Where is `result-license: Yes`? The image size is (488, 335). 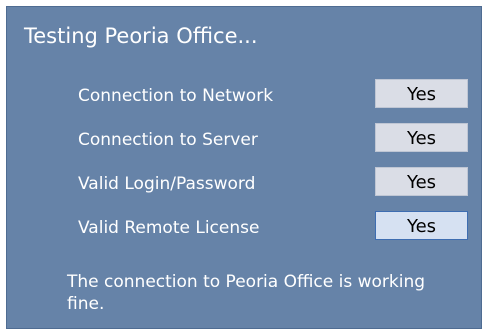
result-license: Yes is located at coordinates (421, 225).